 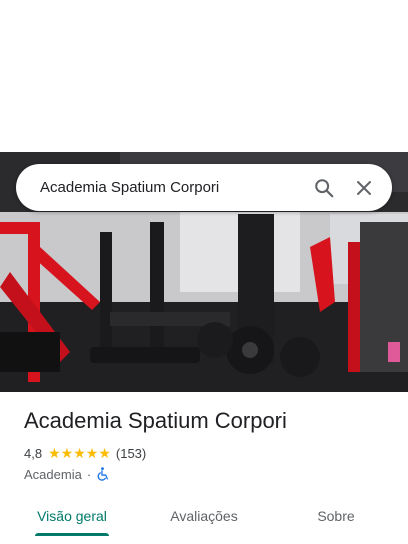 I want to click on search-icon, so click(x=324, y=187).